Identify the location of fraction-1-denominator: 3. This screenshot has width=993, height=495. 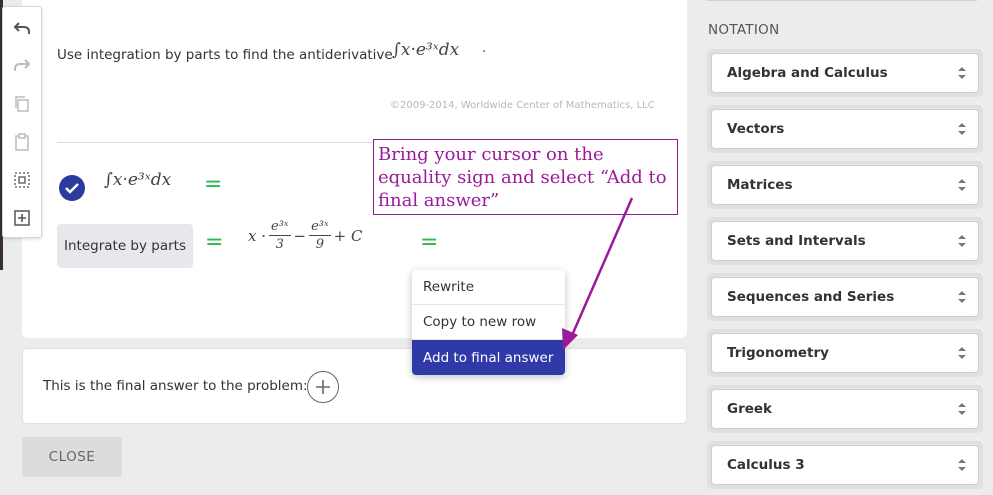
(279, 244).